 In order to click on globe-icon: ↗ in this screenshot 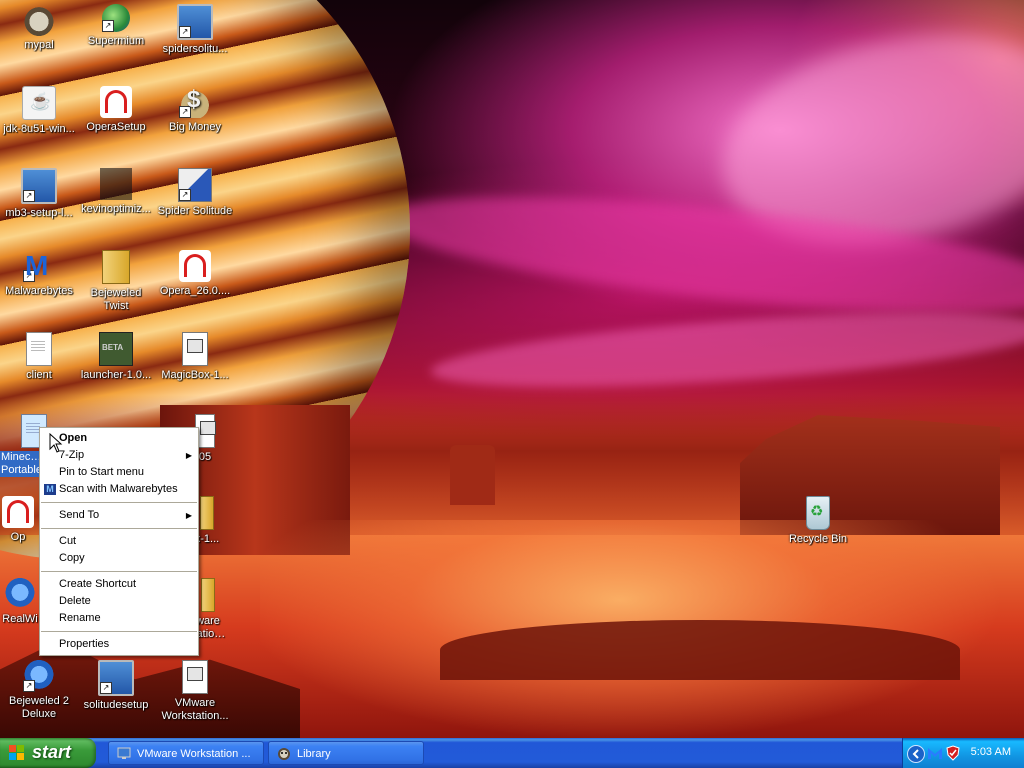, I will do `click(116, 18)`.